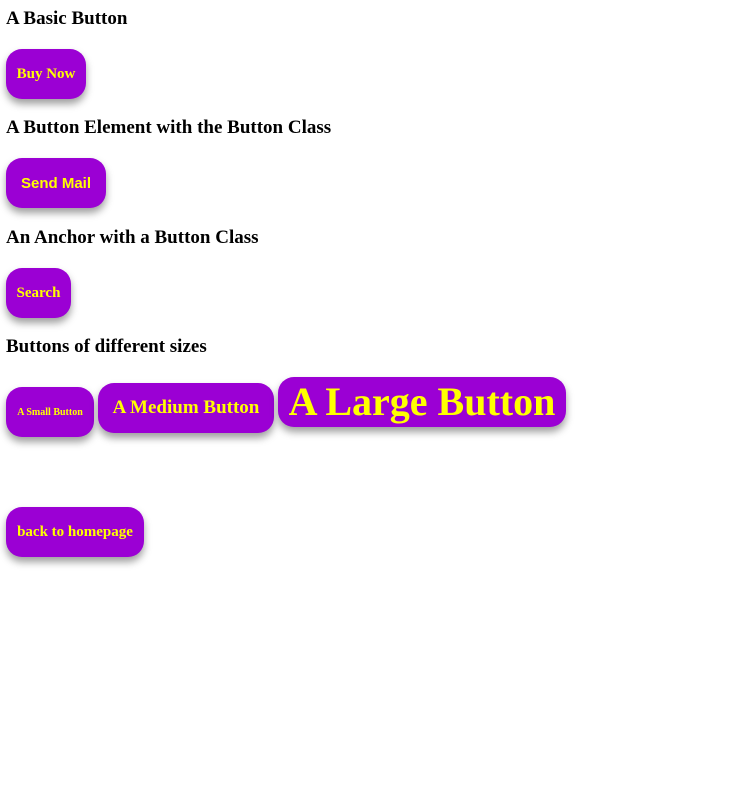 This screenshot has width=750, height=800. Describe the element at coordinates (186, 408) in the screenshot. I see `medium-button: A Medium Button` at that location.